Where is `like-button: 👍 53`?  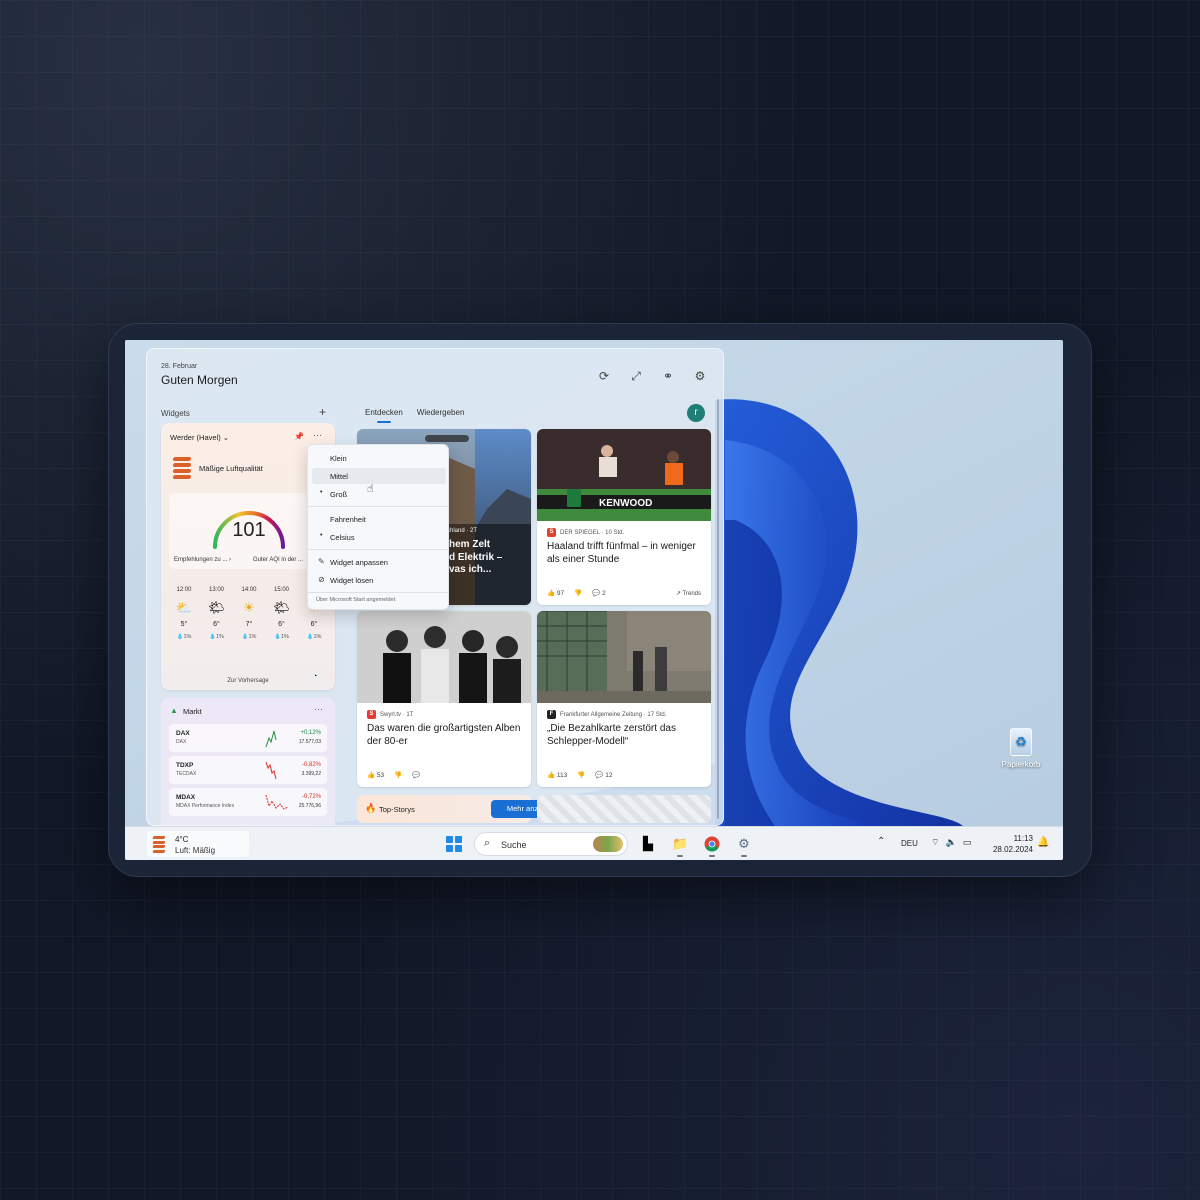
like-button: 👍 53 is located at coordinates (375, 775).